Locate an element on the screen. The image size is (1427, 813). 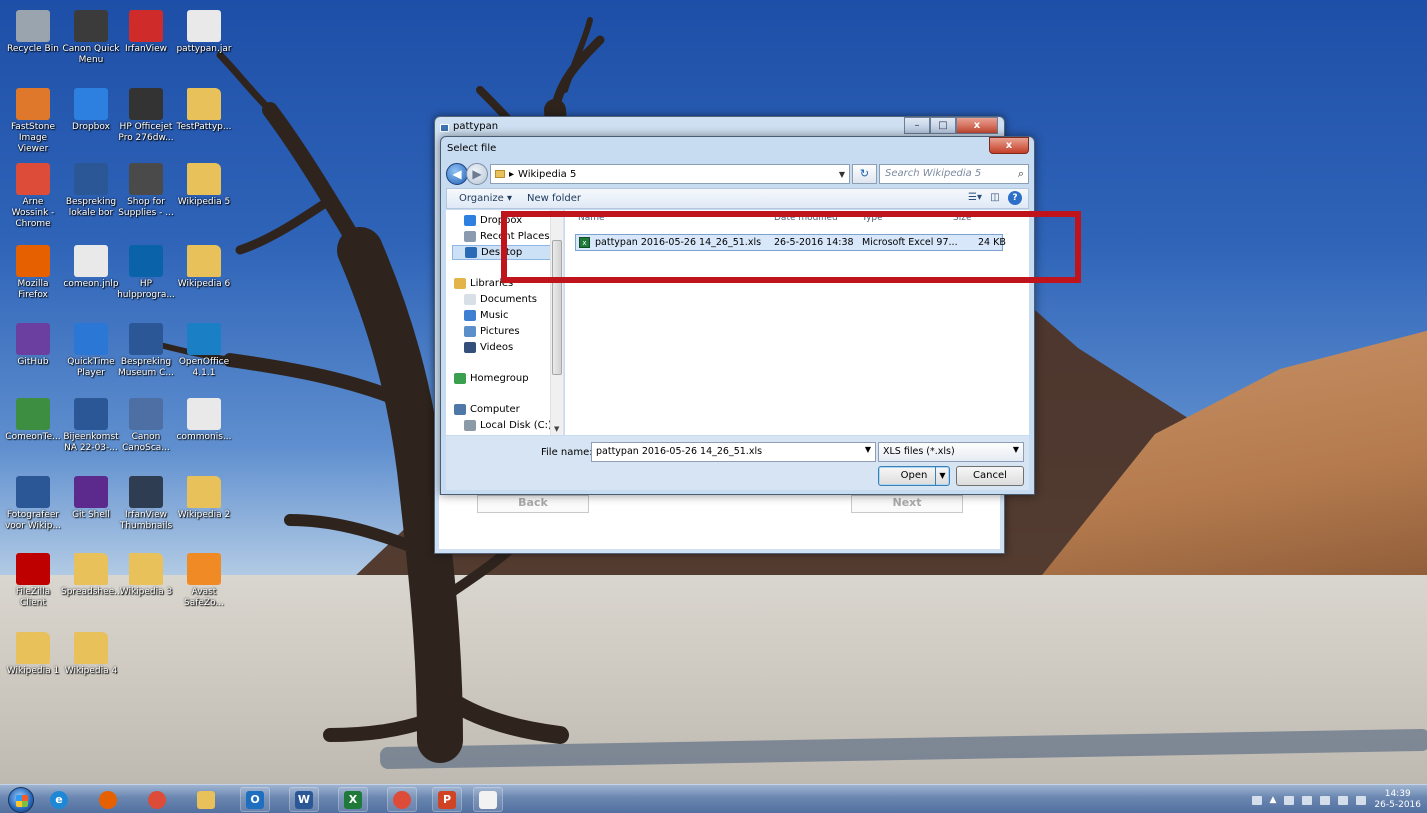
organize-menu: Organize ▾ is located at coordinates (485, 198).